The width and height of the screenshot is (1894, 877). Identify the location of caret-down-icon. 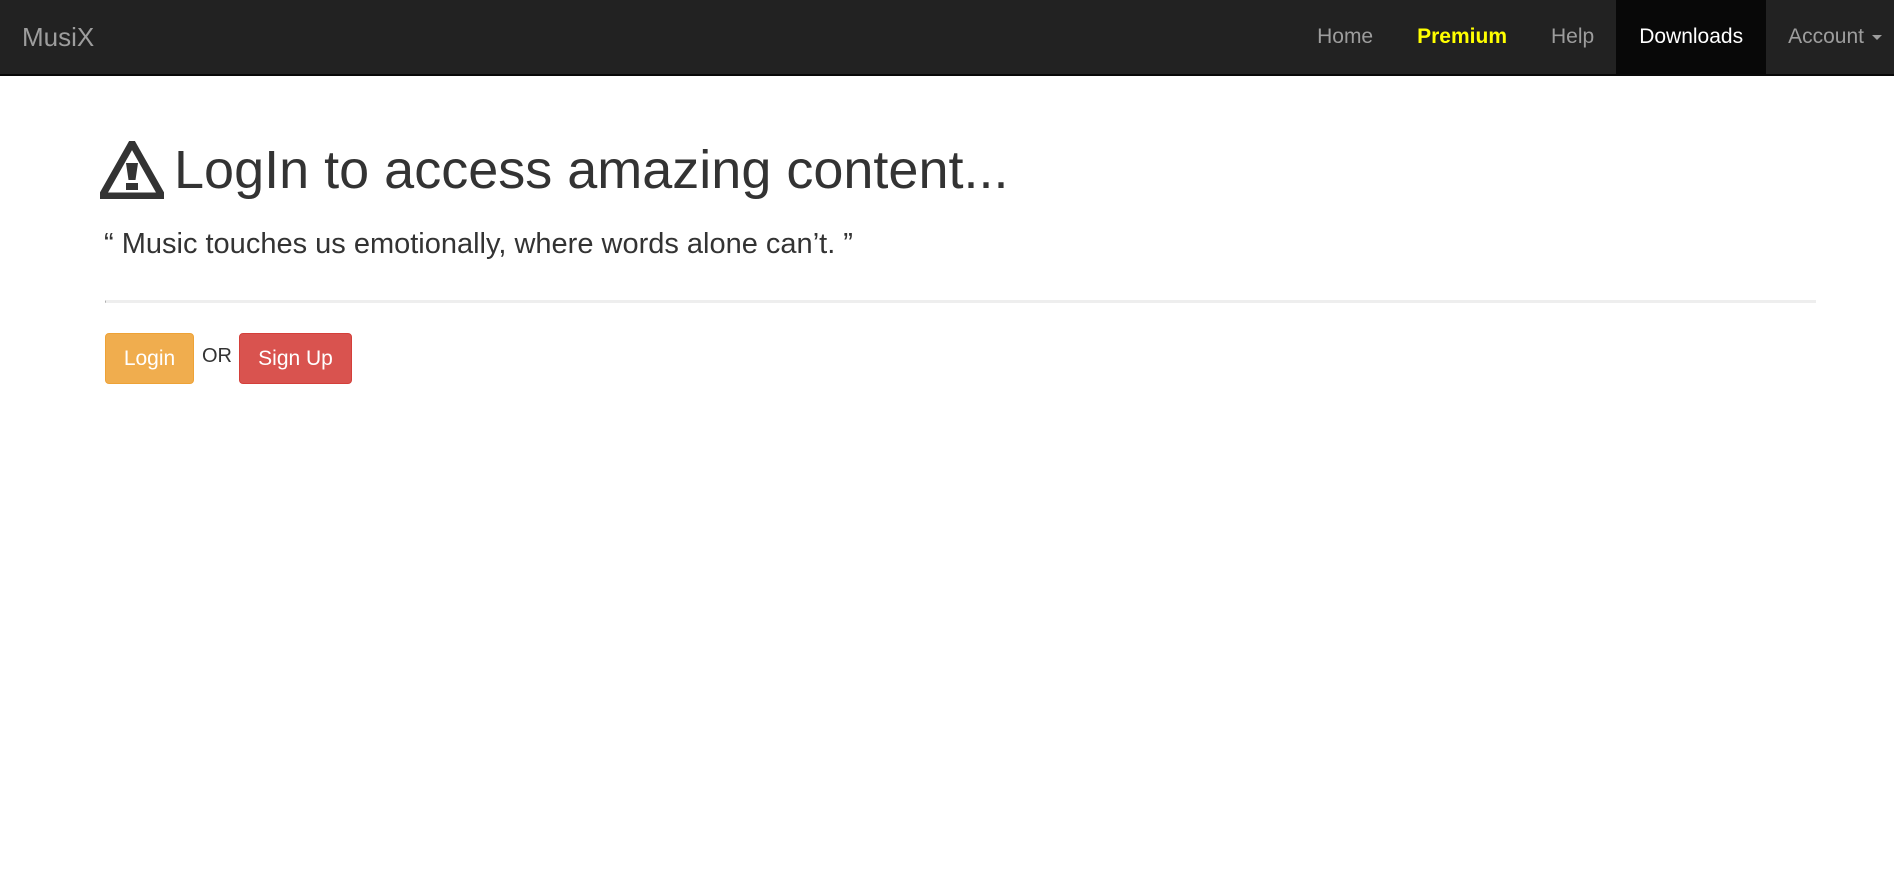
(1877, 37).